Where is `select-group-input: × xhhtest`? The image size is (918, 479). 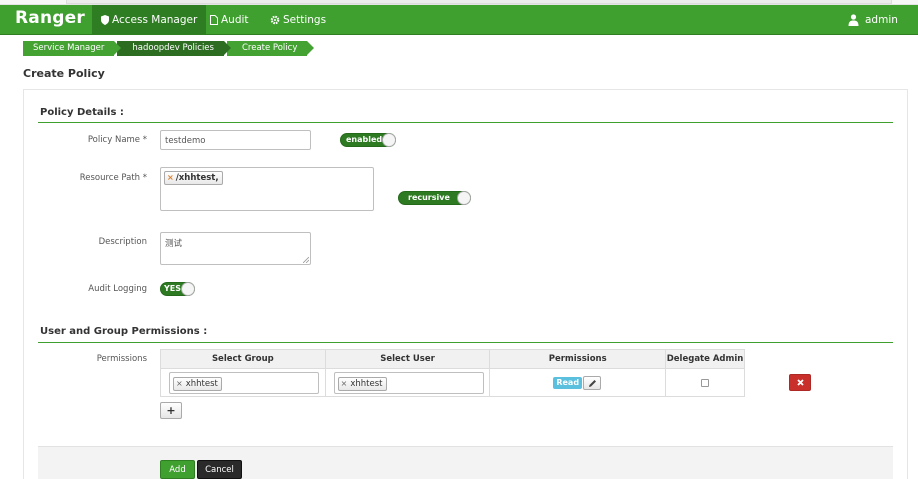
select-group-input: × xhhtest is located at coordinates (244, 383).